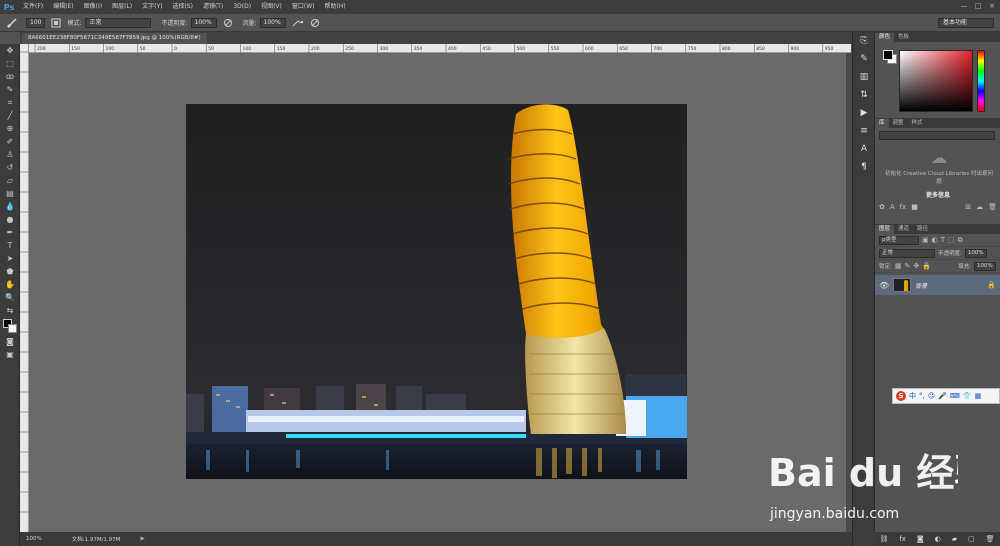 The image size is (1000, 546). Describe the element at coordinates (903, 229) in the screenshot. I see `tab-channels: 通道` at that location.